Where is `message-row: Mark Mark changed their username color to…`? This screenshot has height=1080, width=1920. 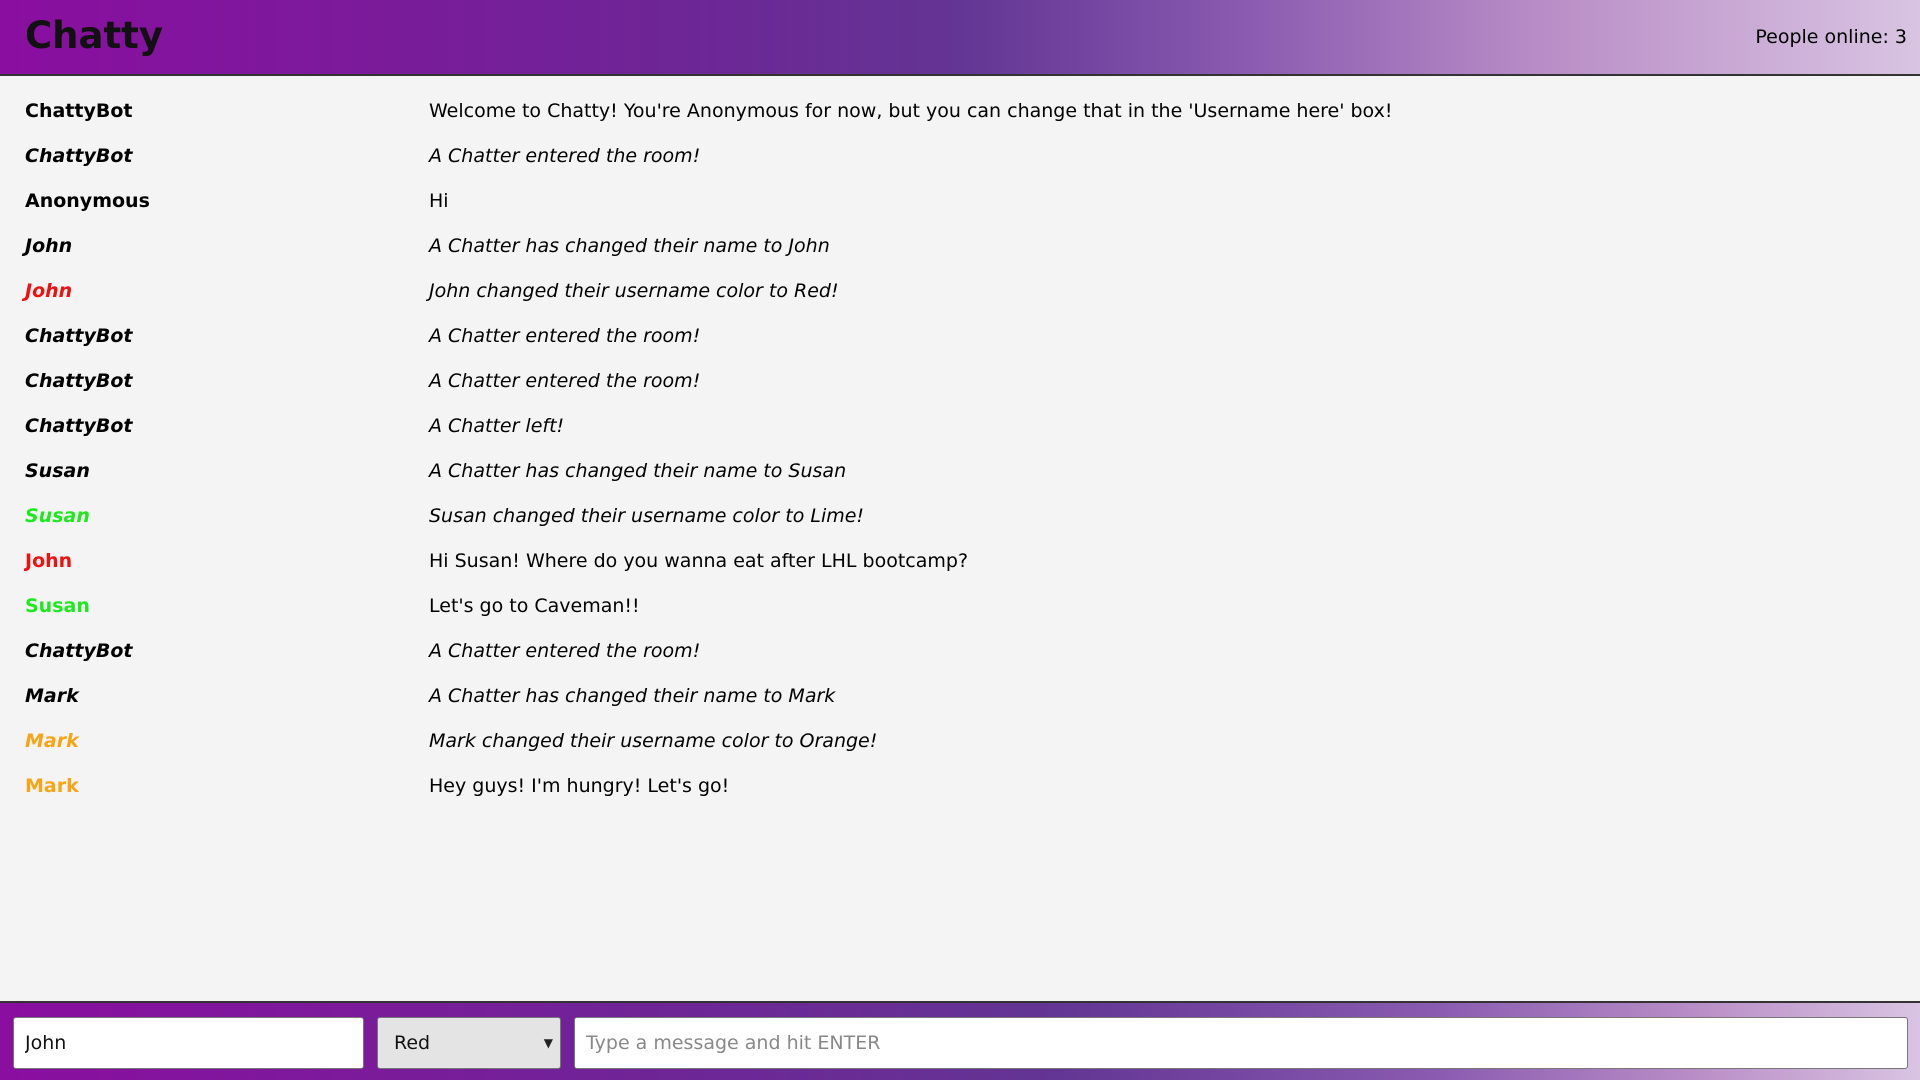
message-row: Mark Mark changed their username color to… is located at coordinates (960, 740).